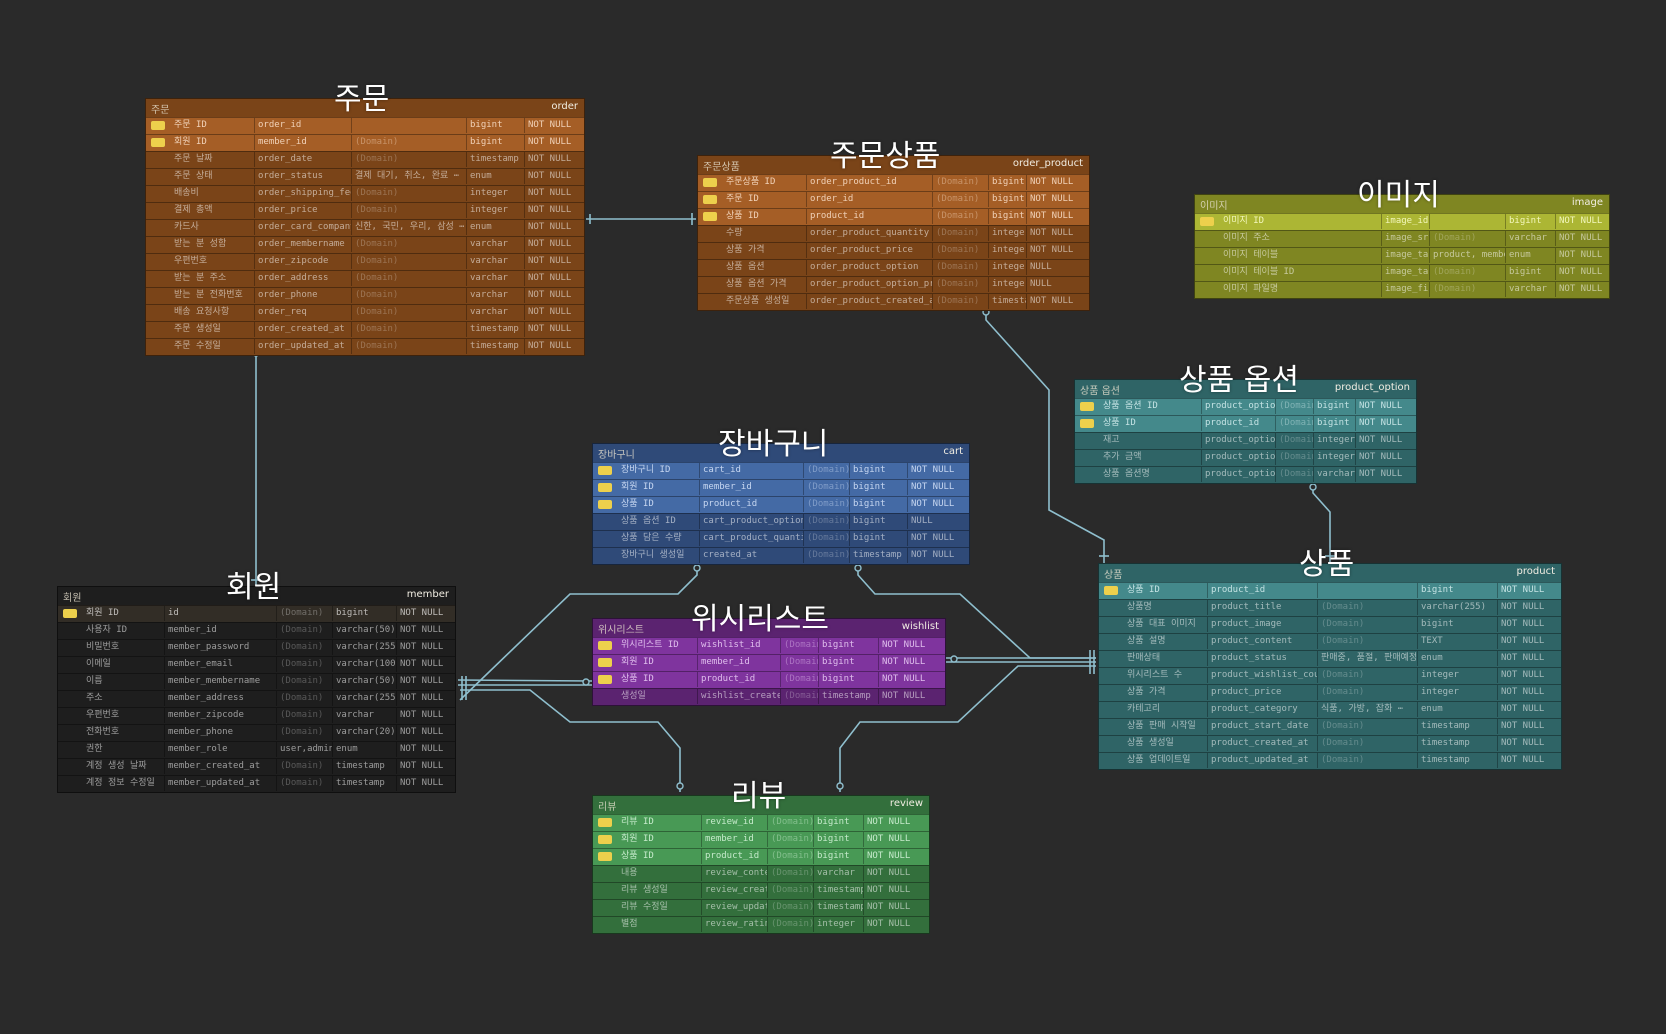  Describe the element at coordinates (256, 749) in the screenshot. I see `table-row: 권한 member_role user,admin enum NOT NULL` at that location.